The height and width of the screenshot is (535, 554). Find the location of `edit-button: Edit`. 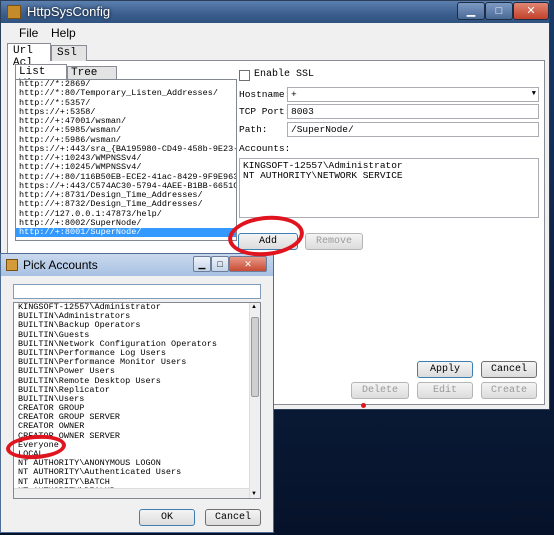

edit-button: Edit is located at coordinates (445, 390).